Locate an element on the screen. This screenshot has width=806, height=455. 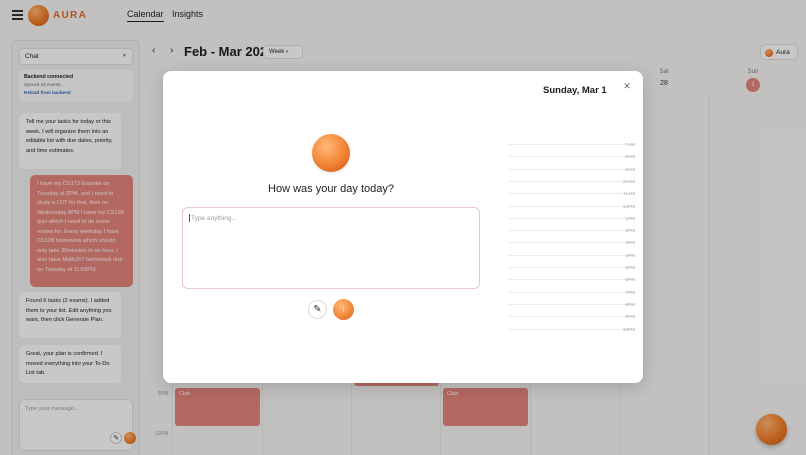
timeline-hour-label: 7AM is located at coordinates (630, 144).